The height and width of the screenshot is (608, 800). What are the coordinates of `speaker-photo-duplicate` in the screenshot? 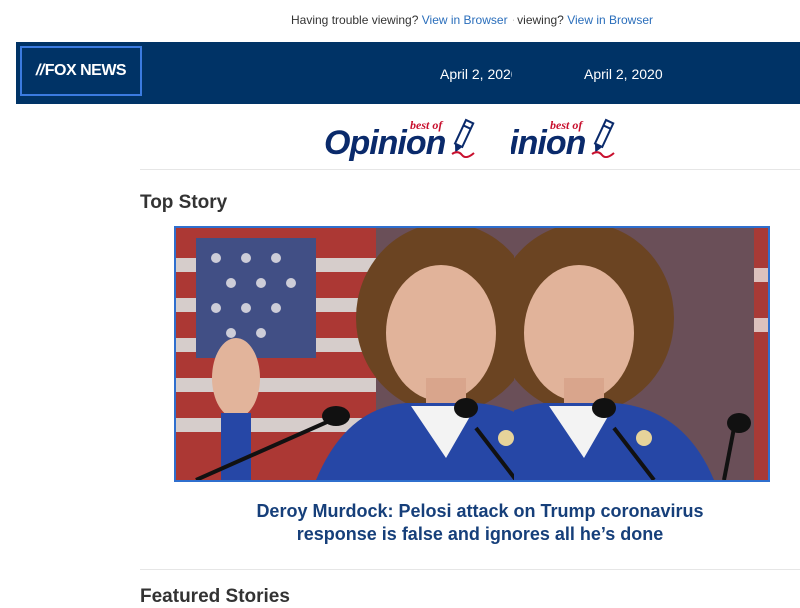 It's located at (641, 354).